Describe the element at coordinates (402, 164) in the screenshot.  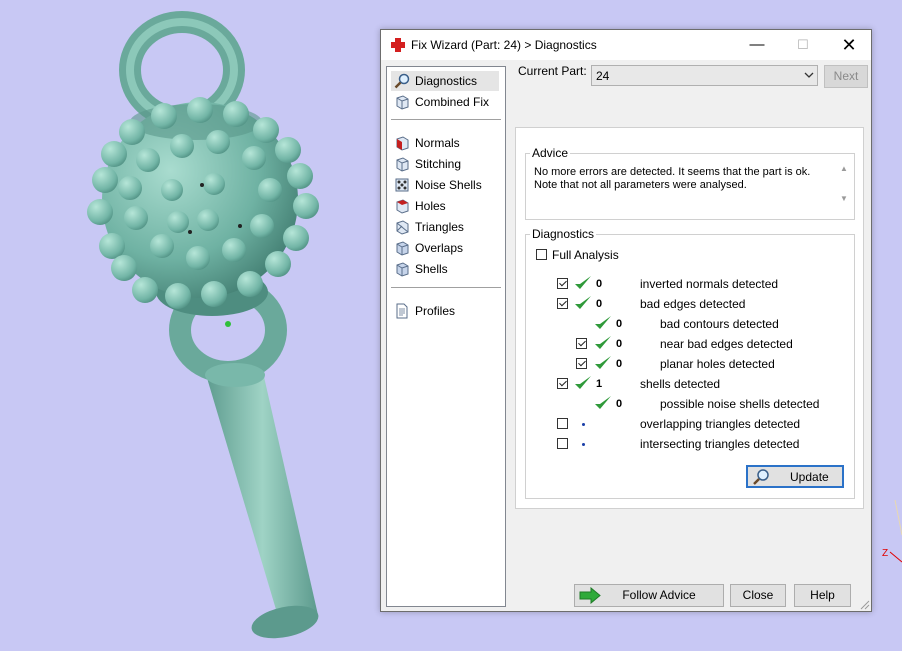
I see `stitching-cube-icon` at that location.